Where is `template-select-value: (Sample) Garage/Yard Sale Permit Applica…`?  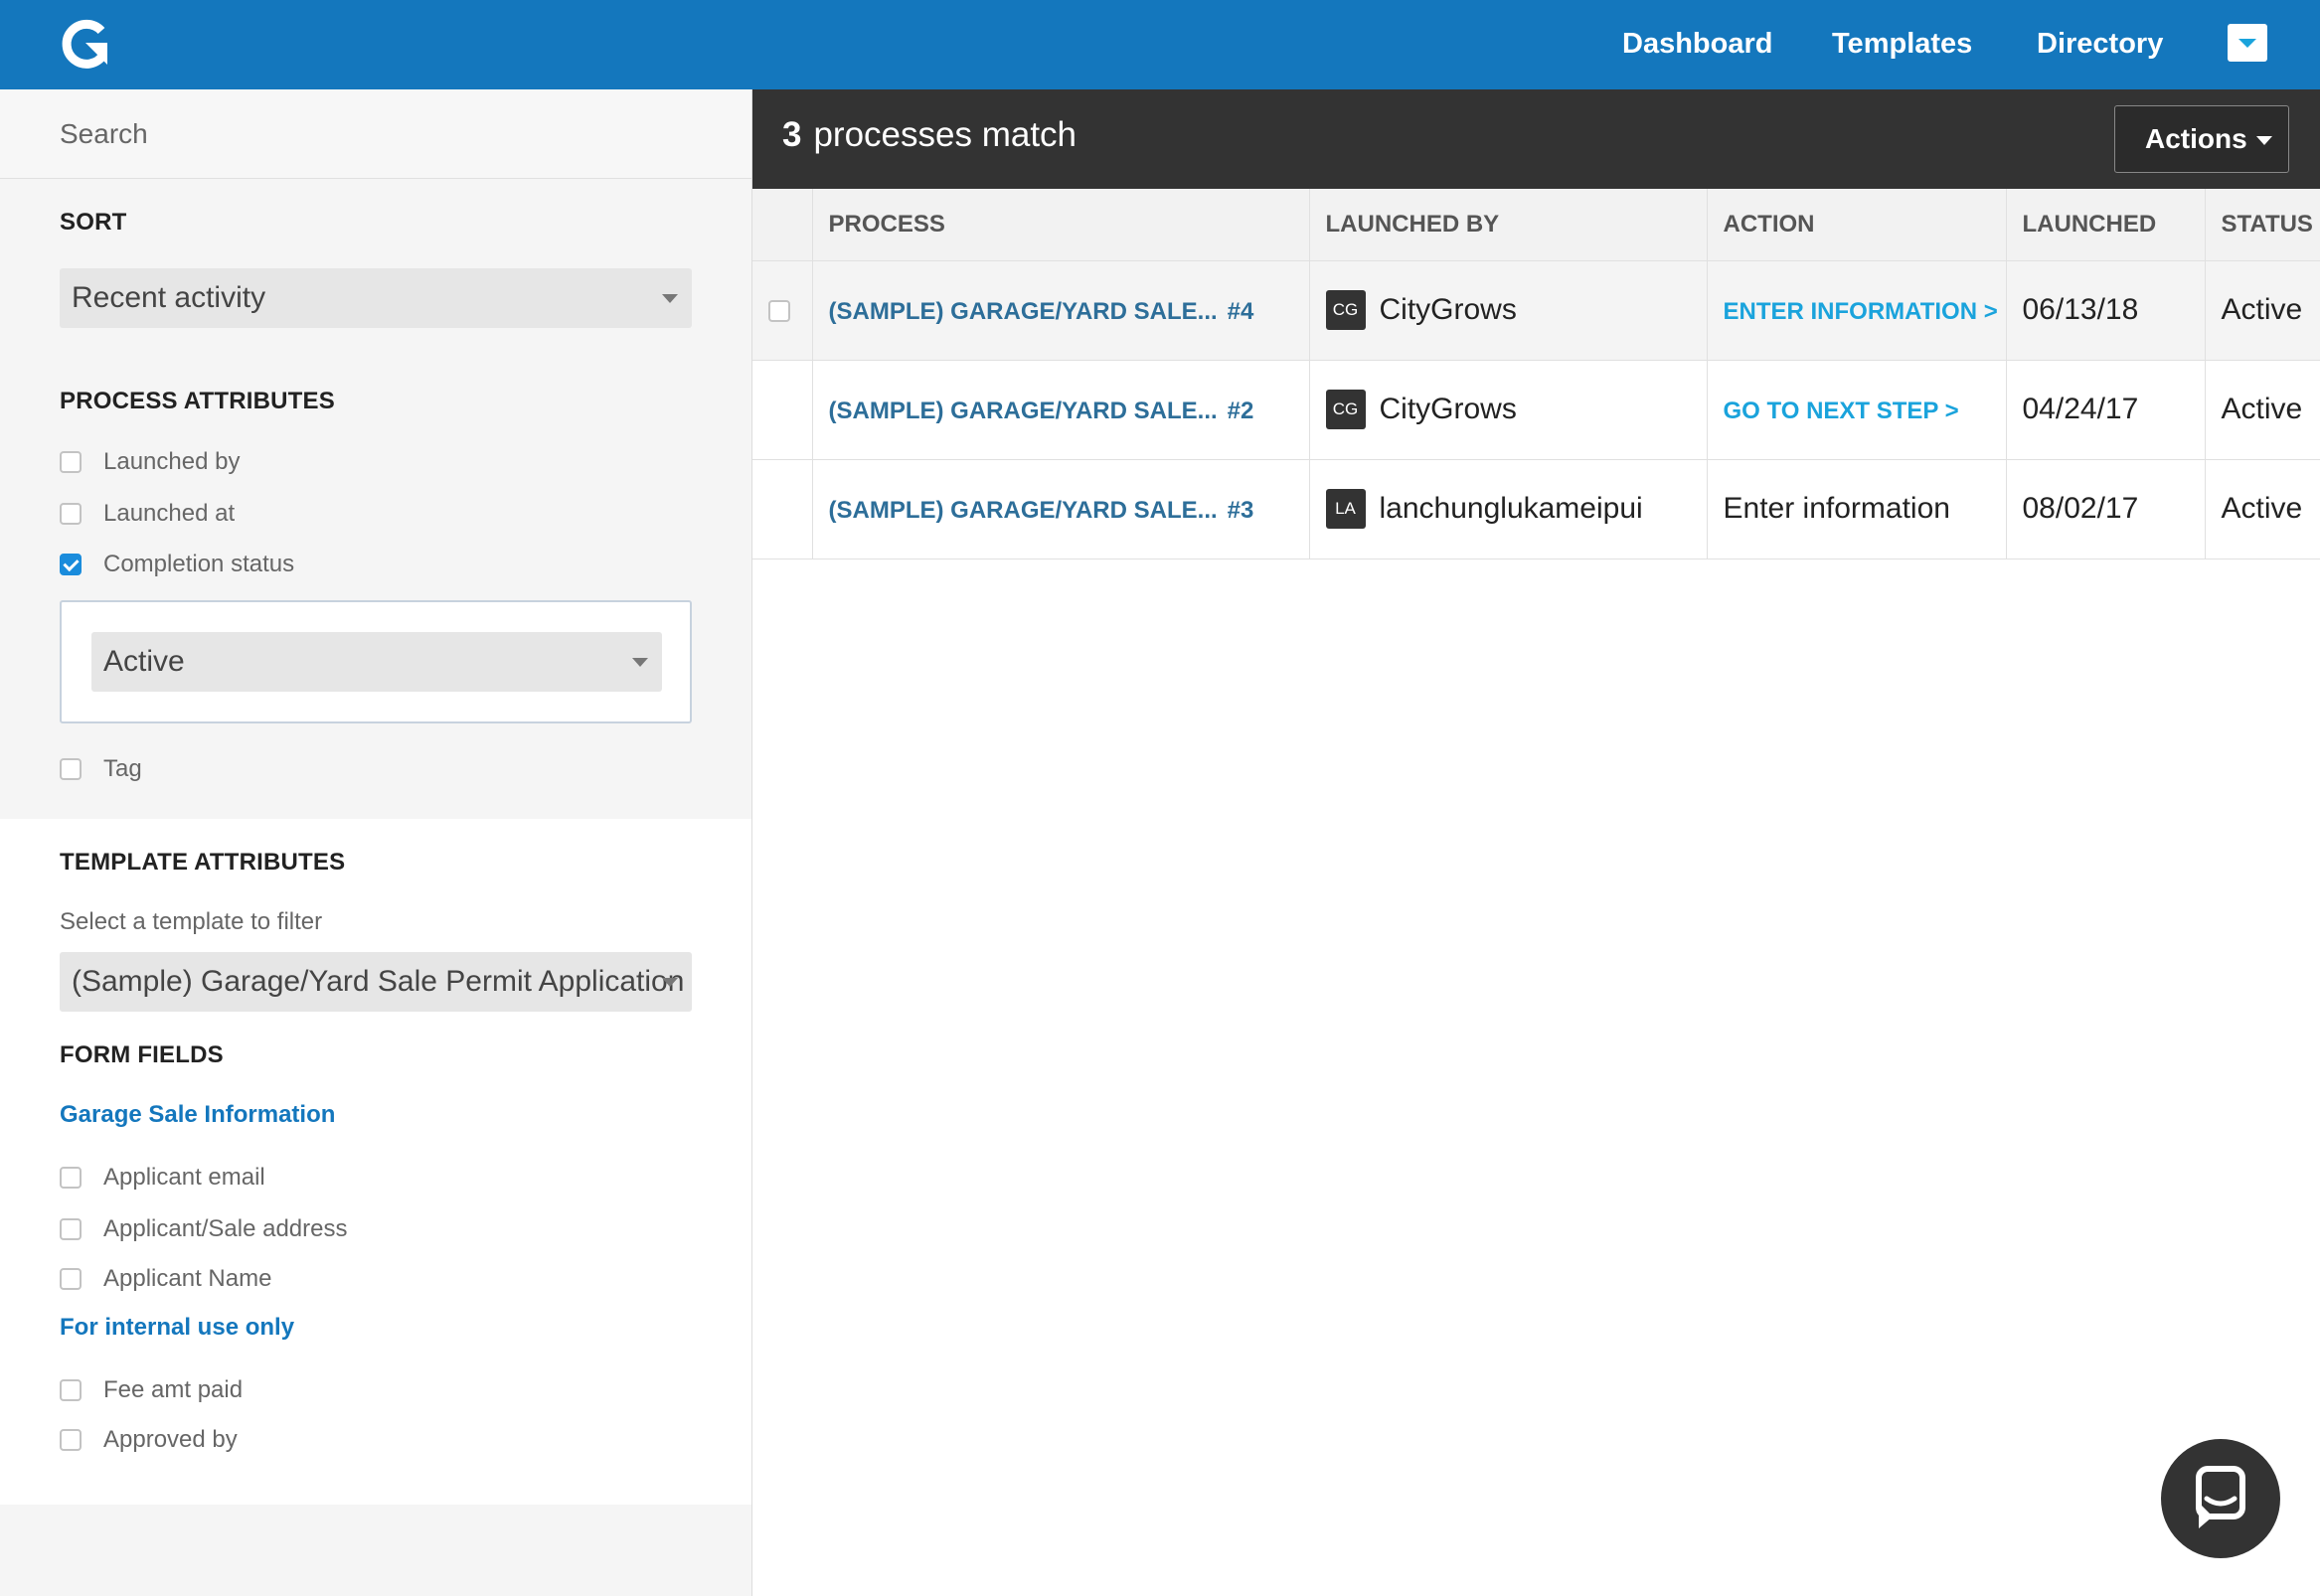 template-select-value: (Sample) Garage/Yard Sale Permit Applica… is located at coordinates (378, 982).